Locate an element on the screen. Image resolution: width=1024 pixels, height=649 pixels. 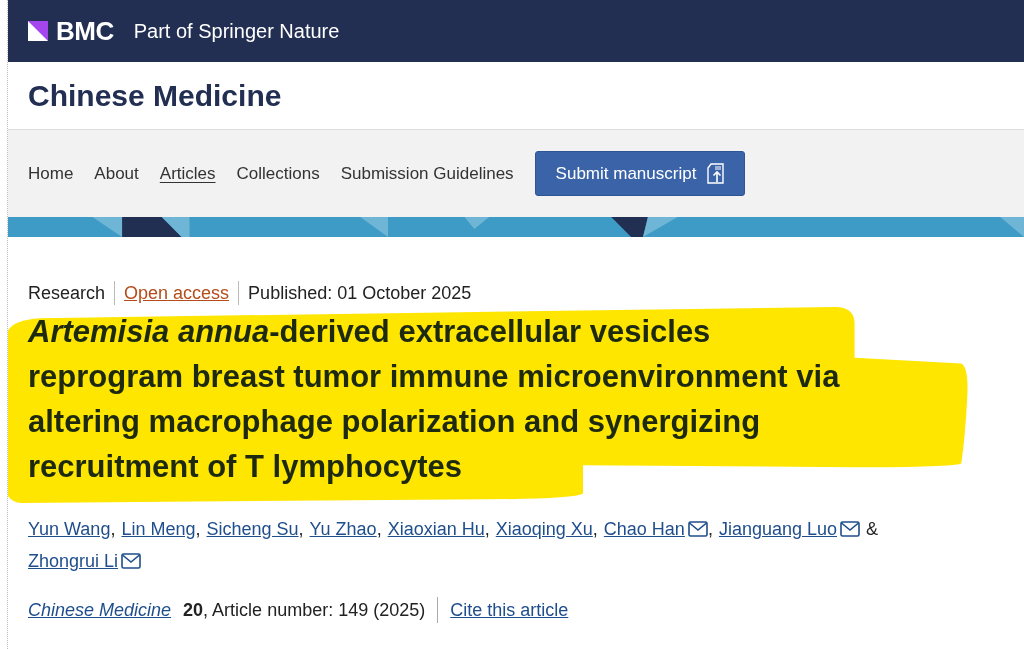
nav-link: Articles is located at coordinates (187, 173).